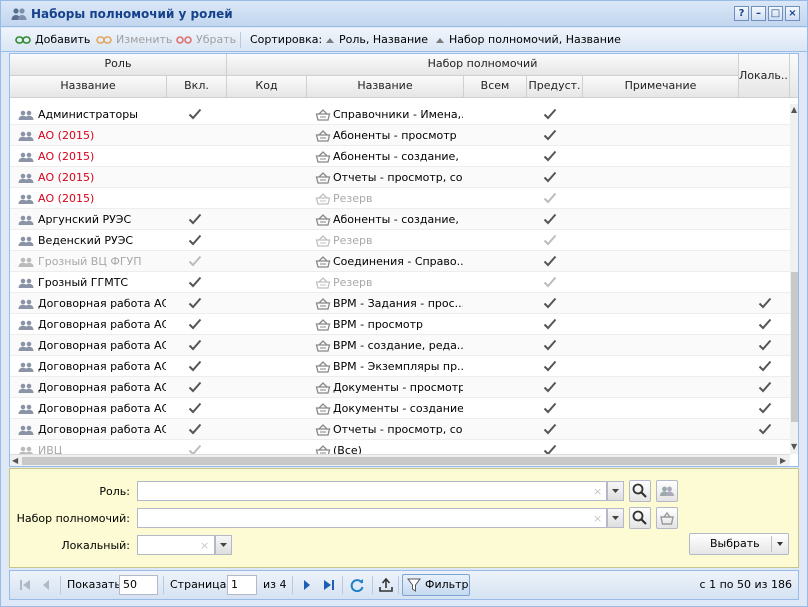 The height and width of the screenshot is (607, 808). Describe the element at coordinates (400, 135) in the screenshot. I see `table-row: АО (2015) Абоненты - просмотр` at that location.